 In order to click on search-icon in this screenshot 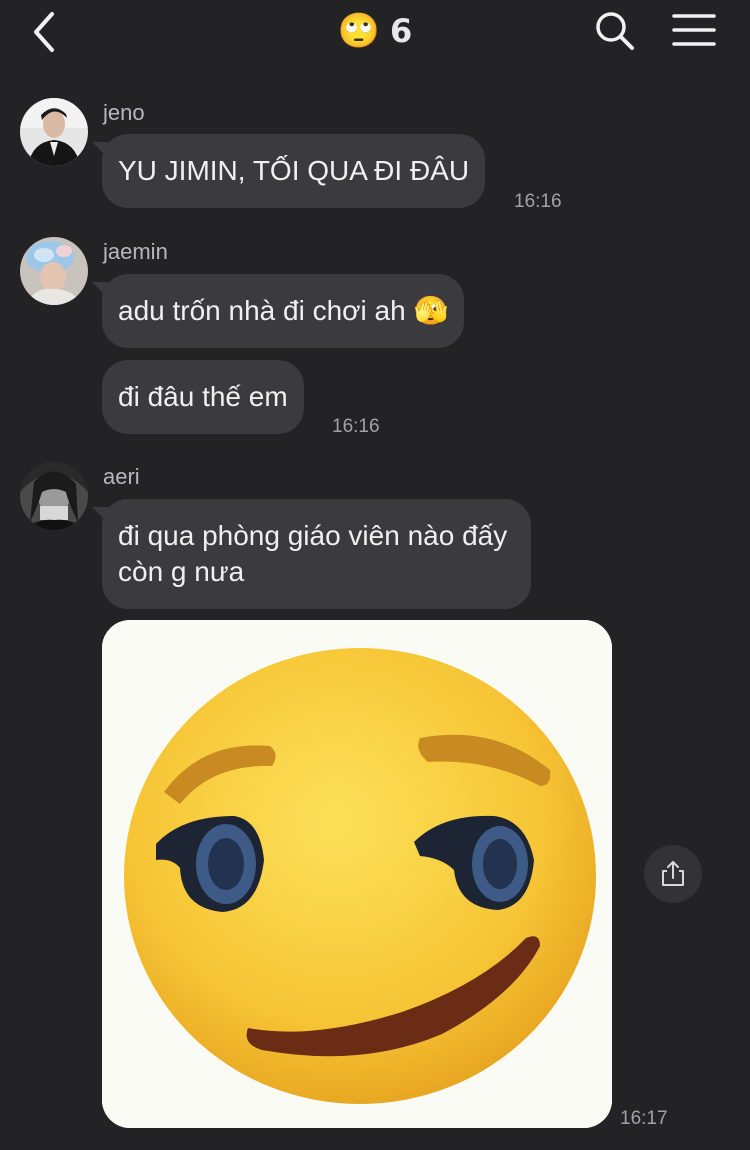, I will do `click(615, 31)`.